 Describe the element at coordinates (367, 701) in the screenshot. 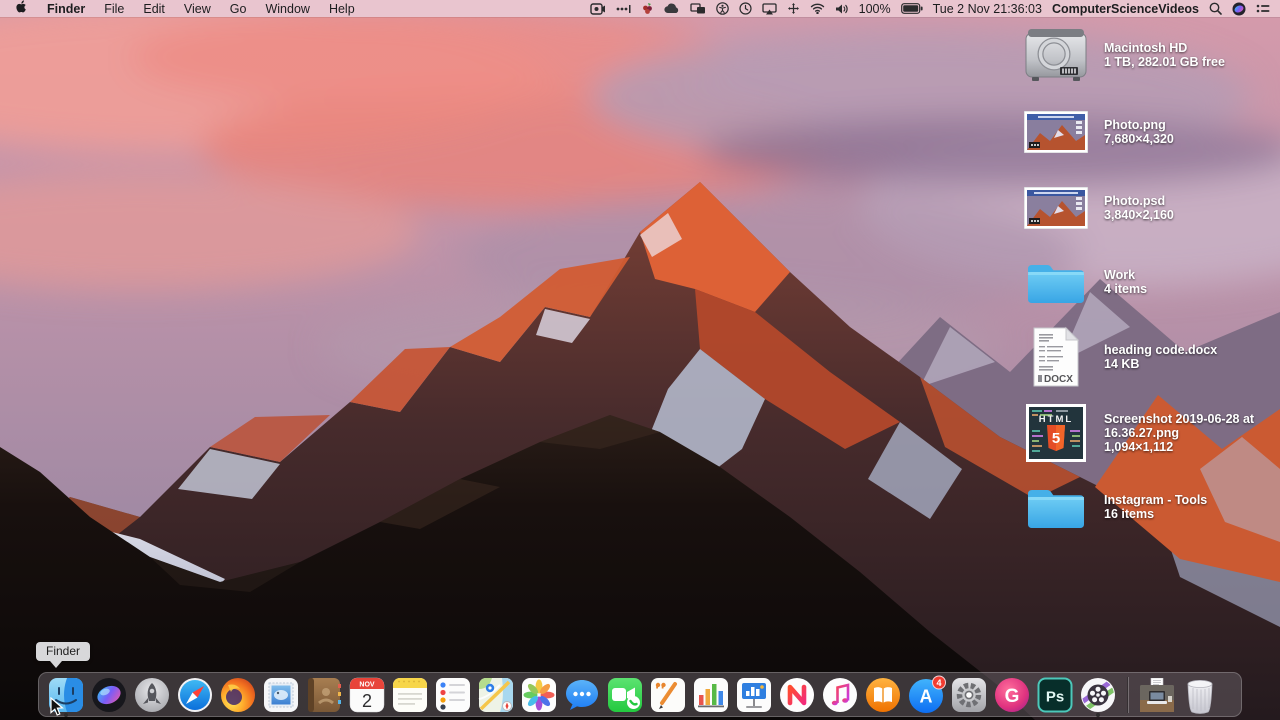

I see `calendar-day-text: 2` at that location.